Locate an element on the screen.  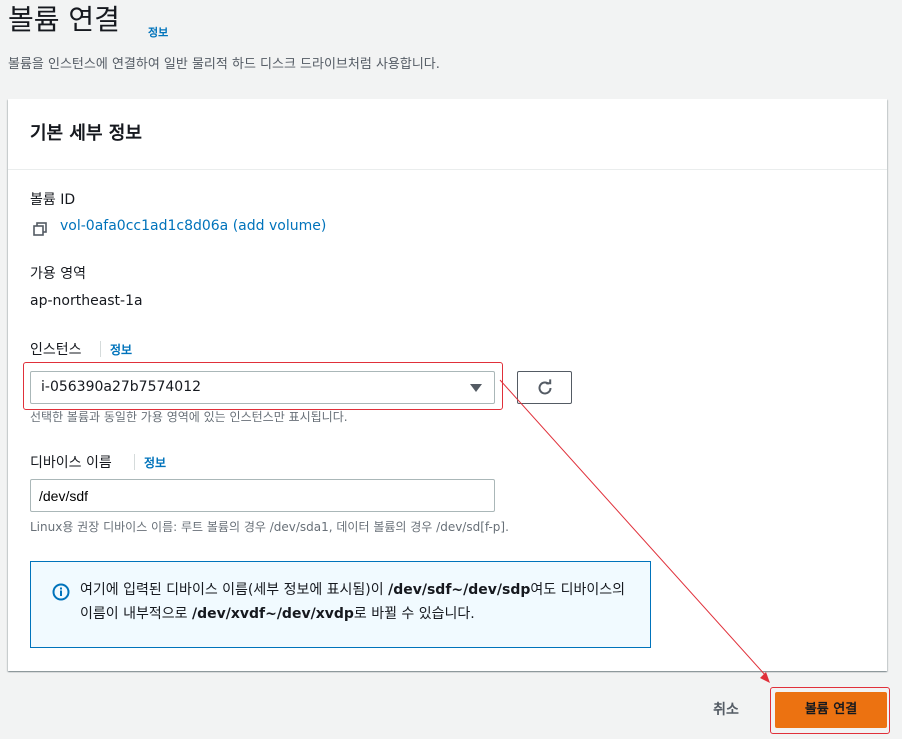
annotation-arrow is located at coordinates (634, 531).